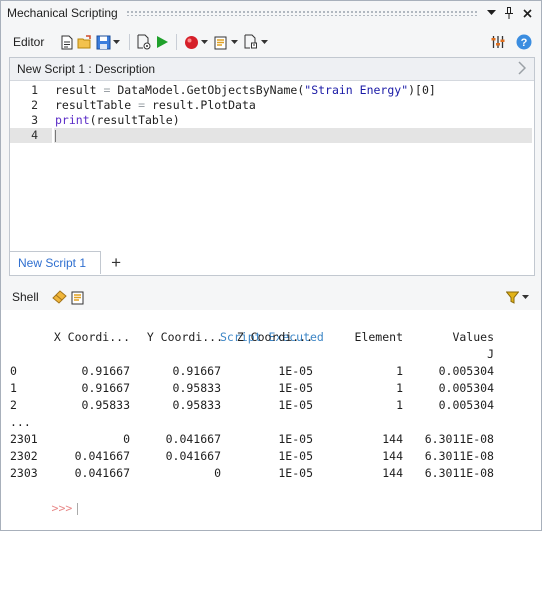 This screenshot has width=542, height=601. Describe the element at coordinates (31, 178) in the screenshot. I see `line-number-gutter: 1 2 3 4` at that location.